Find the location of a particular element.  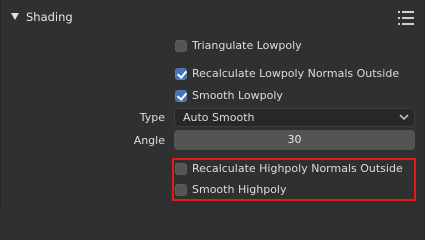

option-triangulate-lowpoly: Triangulate Lowpoly is located at coordinates (212, 46).